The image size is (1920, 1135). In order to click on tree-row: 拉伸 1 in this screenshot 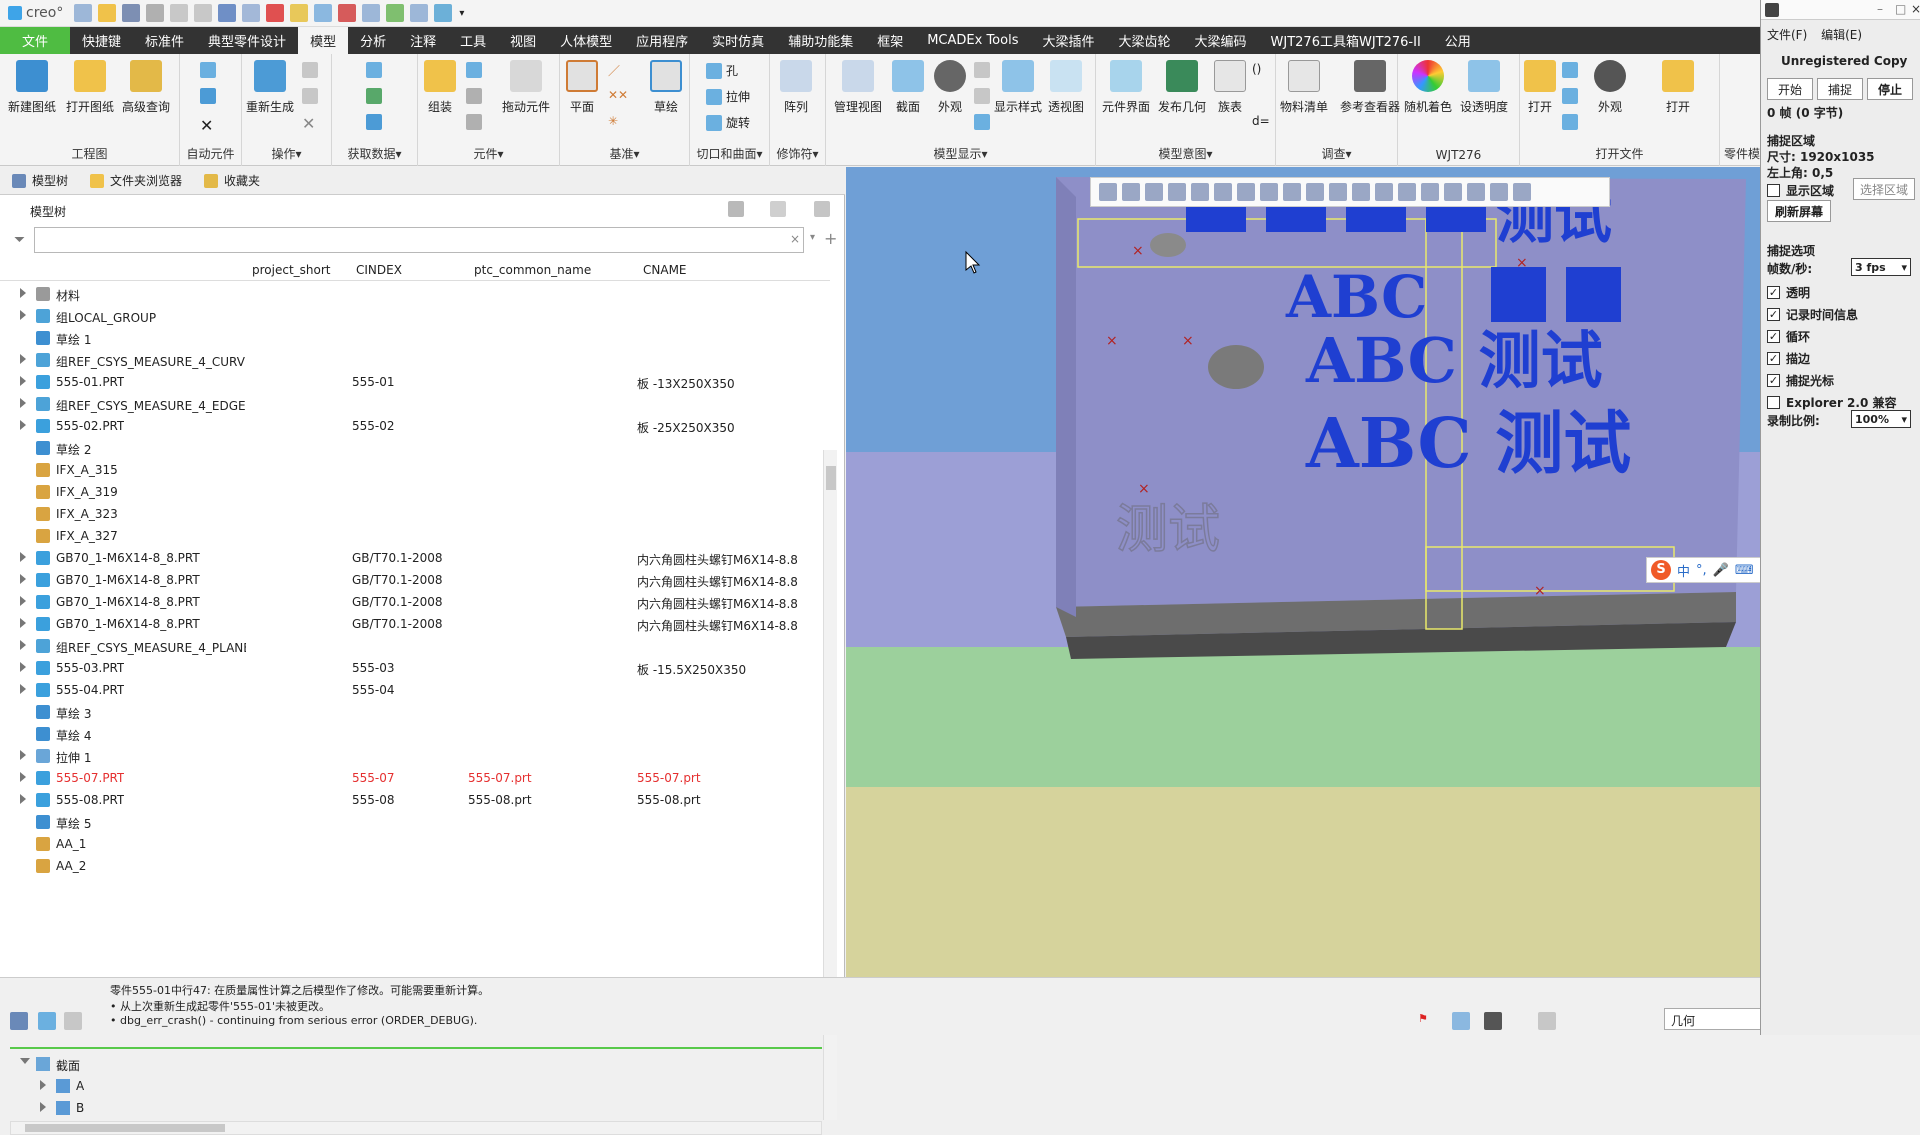, I will do `click(415, 756)`.